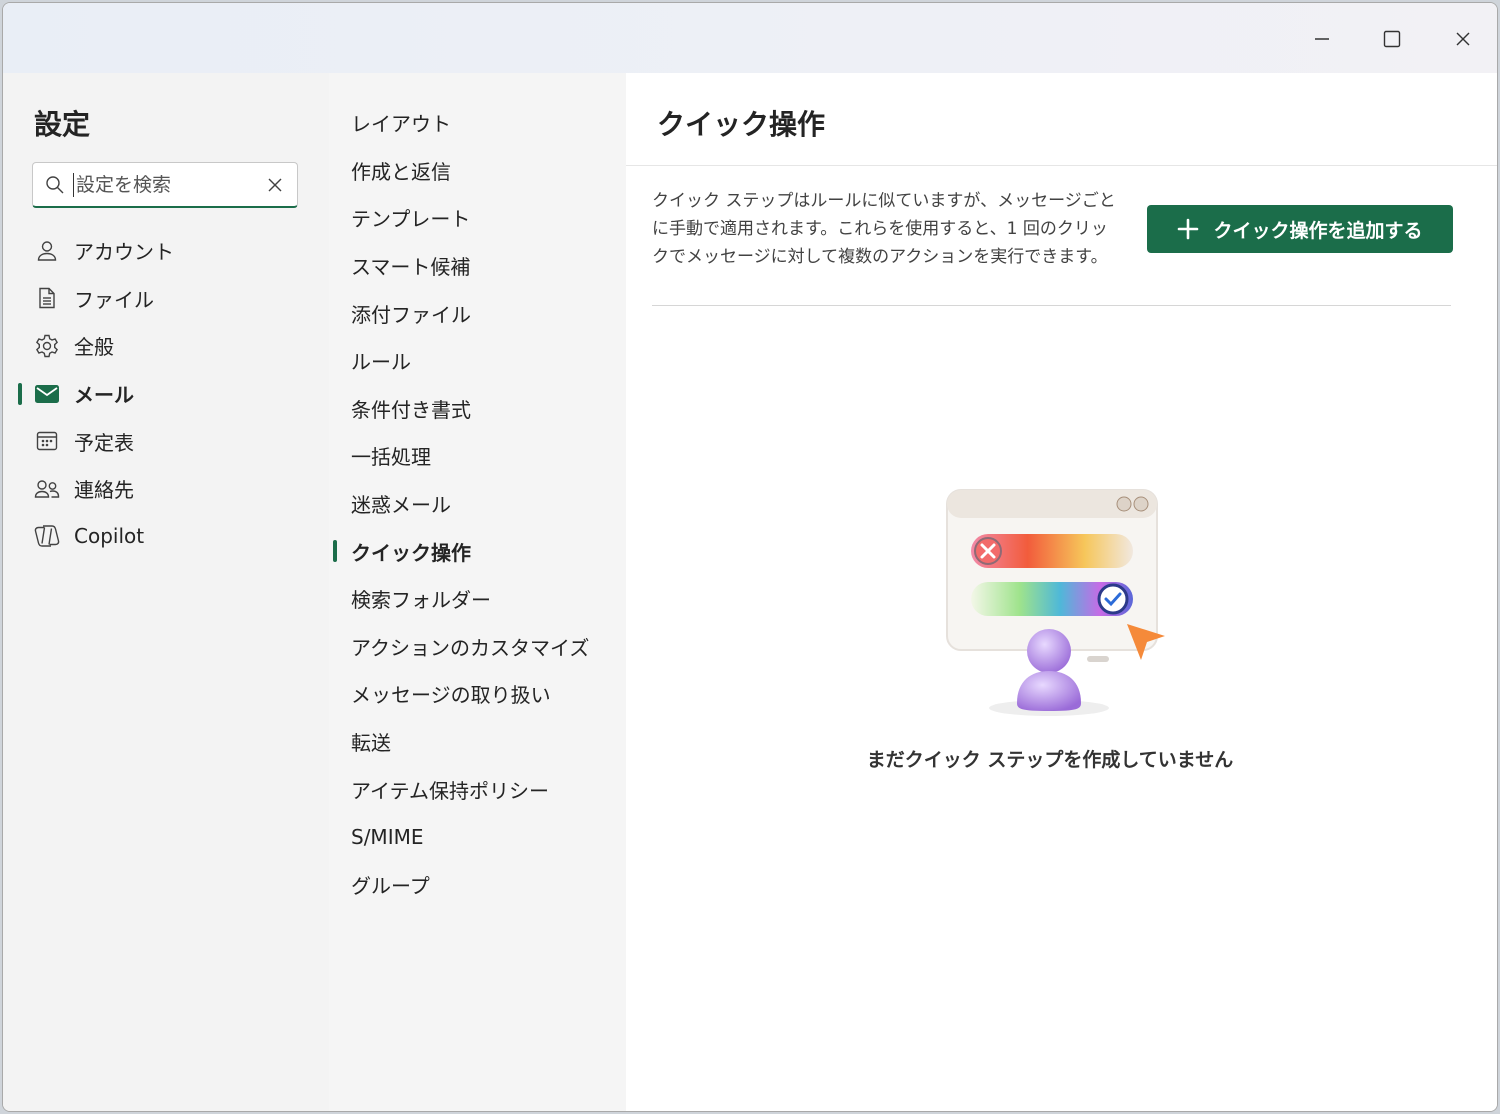 This screenshot has height=1114, width=1500. I want to click on maximize-icon, so click(1392, 39).